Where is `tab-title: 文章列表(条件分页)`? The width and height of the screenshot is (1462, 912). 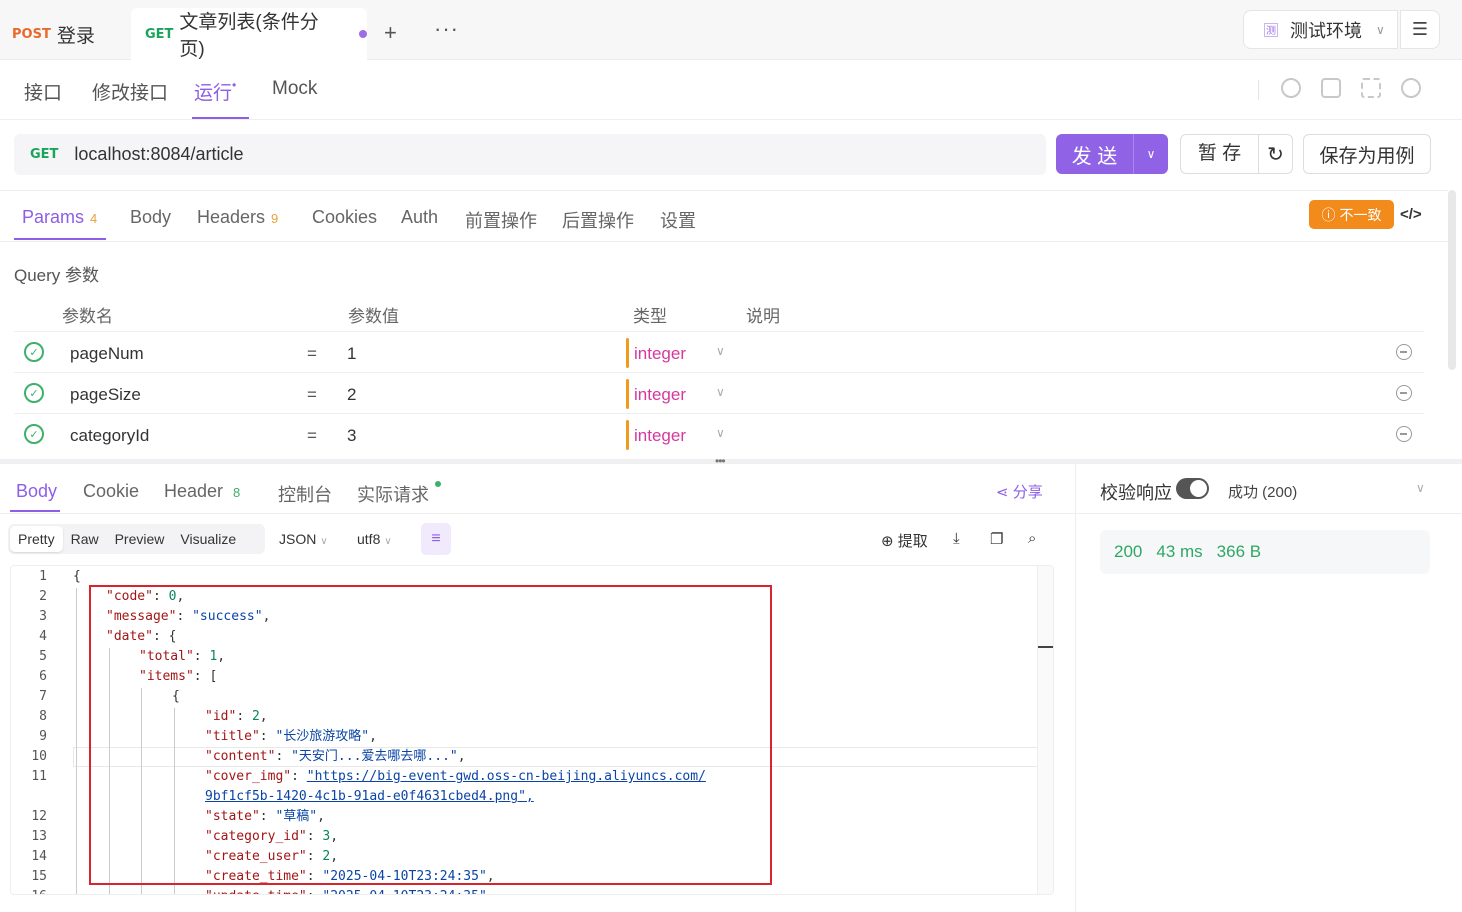 tab-title: 文章列表(条件分页) is located at coordinates (249, 36).